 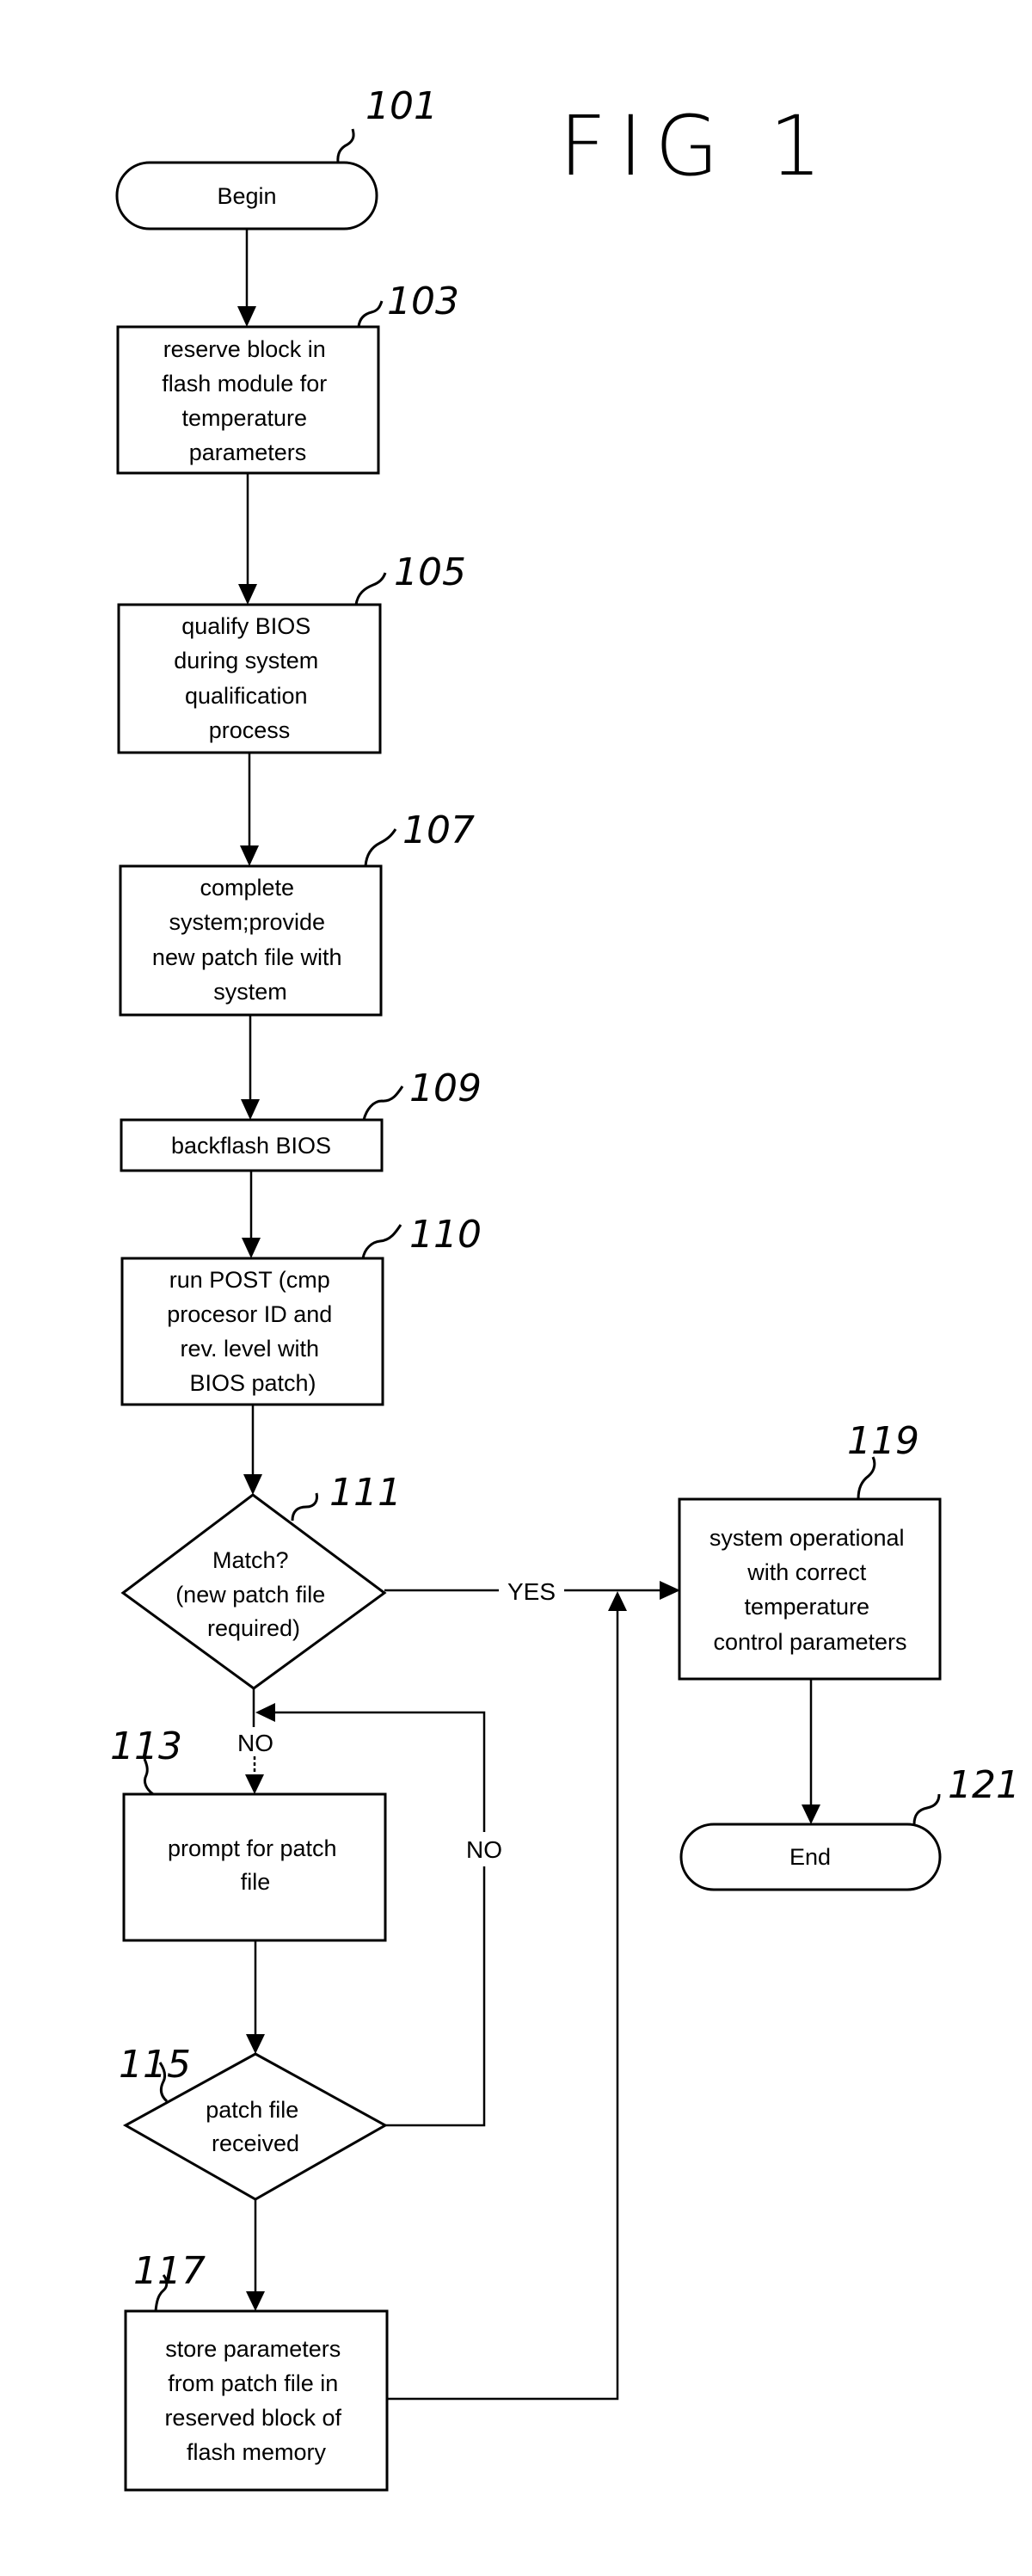 I want to click on node-text-line: procesor ID and, so click(x=250, y=1314).